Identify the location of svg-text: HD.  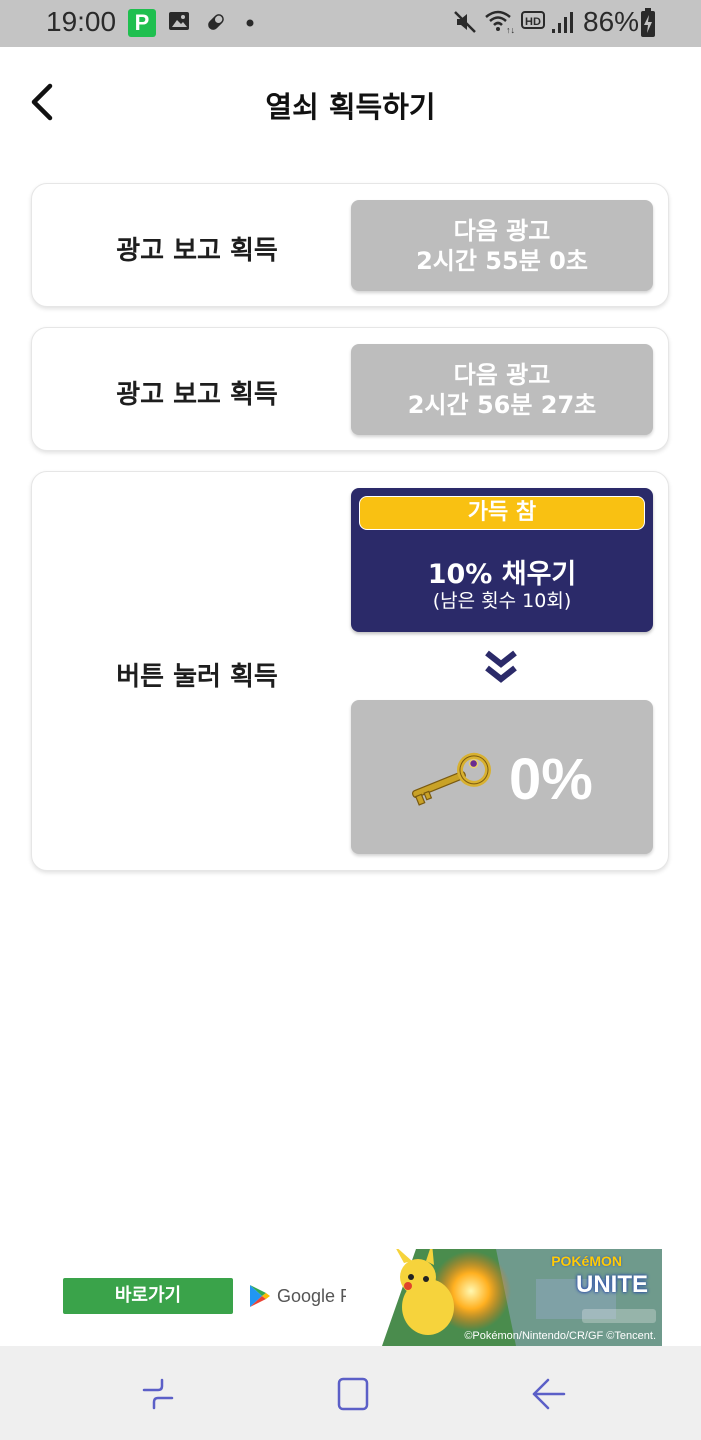
(533, 22).